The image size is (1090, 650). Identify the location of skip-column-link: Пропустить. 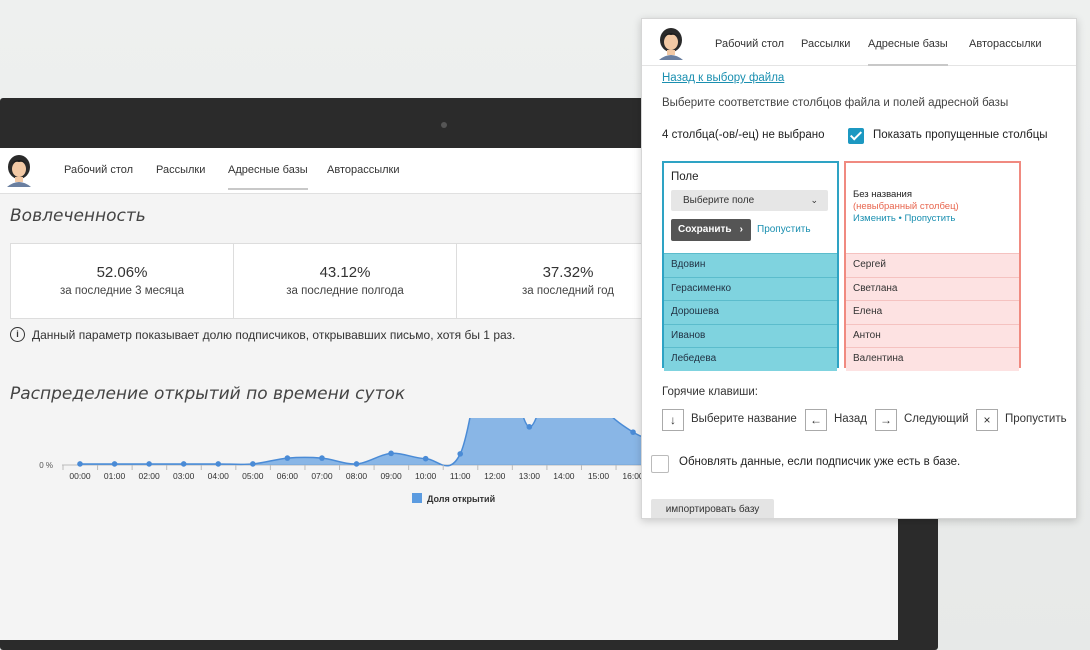
(929, 218).